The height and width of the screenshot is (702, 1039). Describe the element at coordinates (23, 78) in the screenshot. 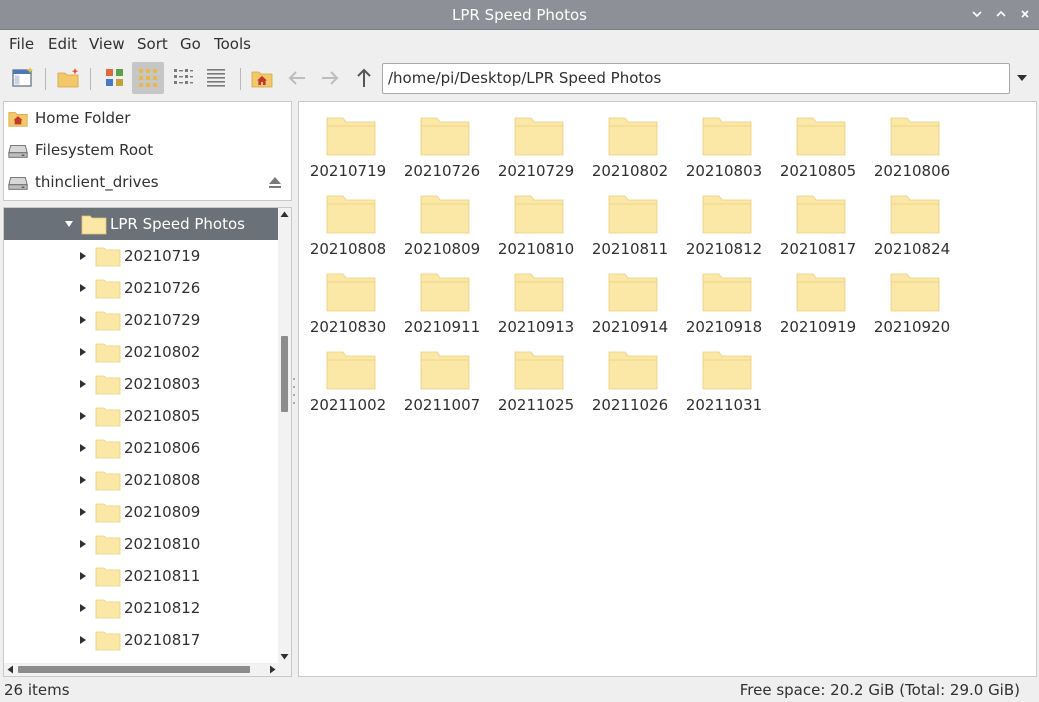

I see `new-window-button` at that location.